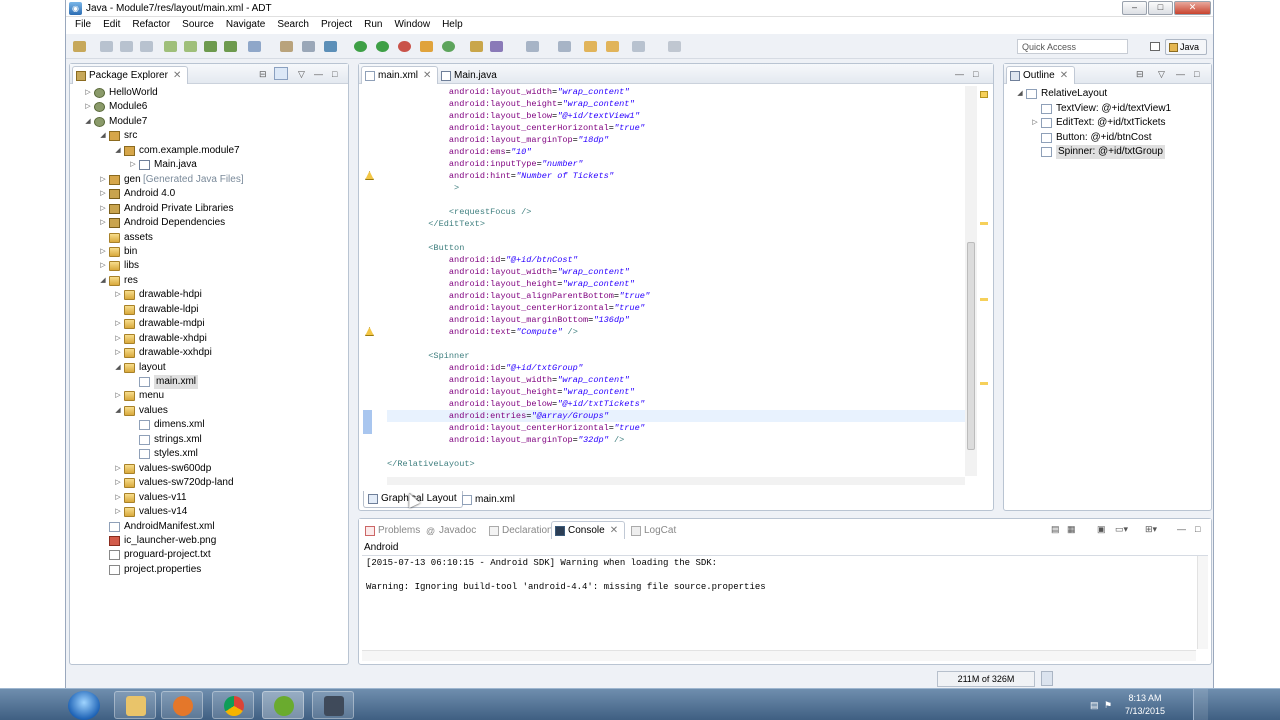  What do you see at coordinates (1055, 529) in the screenshot?
I see `clear-console-icon: ▤` at bounding box center [1055, 529].